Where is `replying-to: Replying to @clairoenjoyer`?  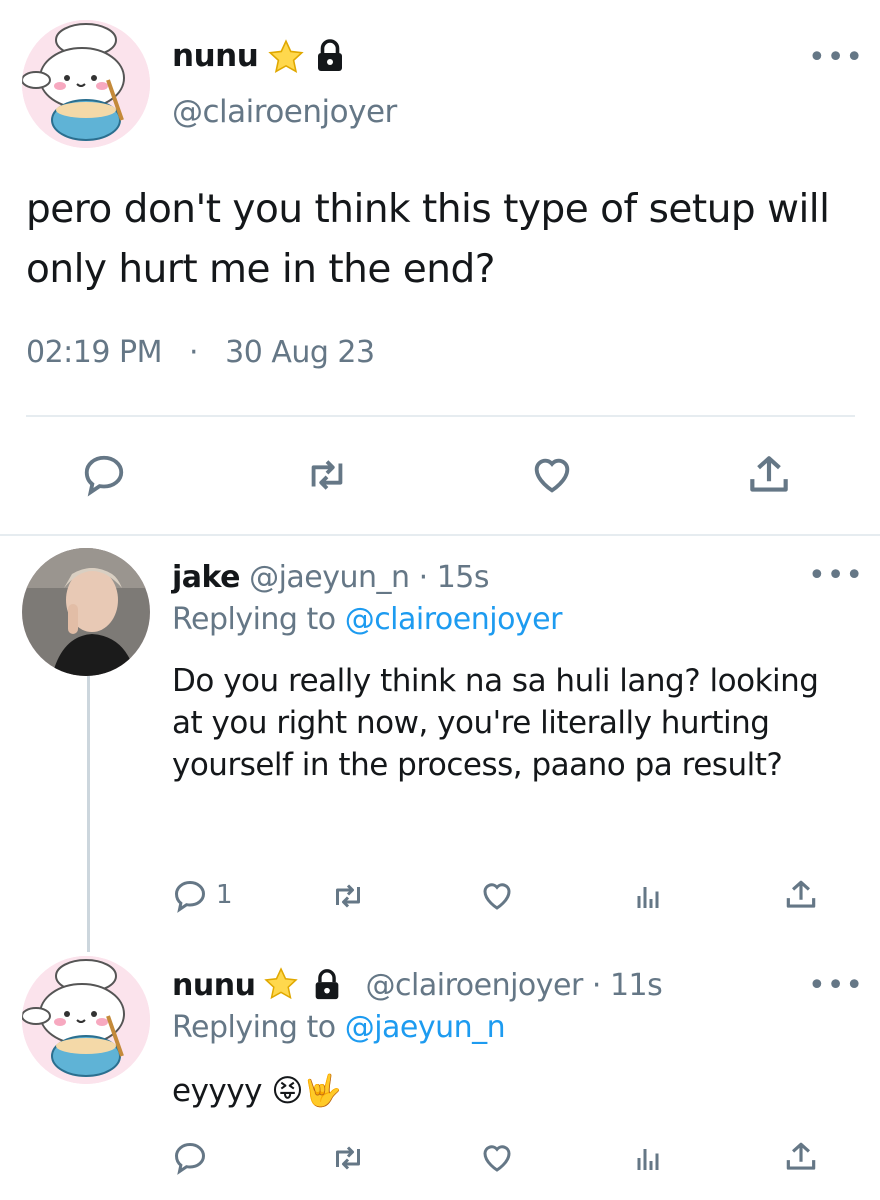
replying-to: Replying to @clairoenjoyer is located at coordinates (367, 619).